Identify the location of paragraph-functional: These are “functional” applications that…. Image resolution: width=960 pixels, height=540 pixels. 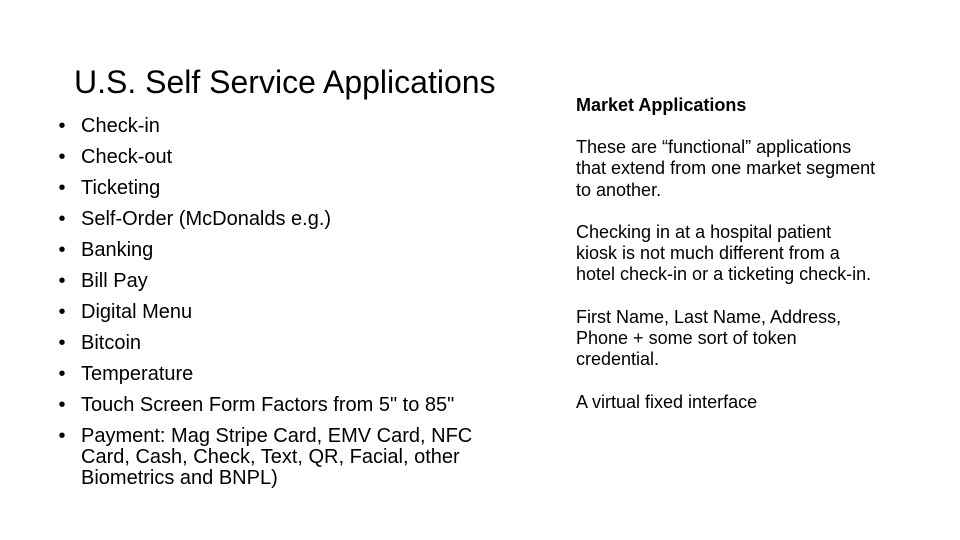
(726, 168).